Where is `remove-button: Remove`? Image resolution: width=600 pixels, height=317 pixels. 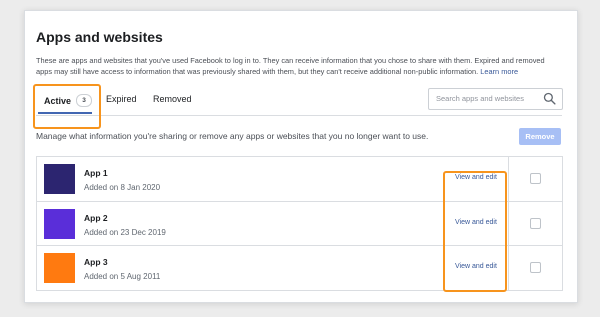
remove-button: Remove is located at coordinates (540, 136).